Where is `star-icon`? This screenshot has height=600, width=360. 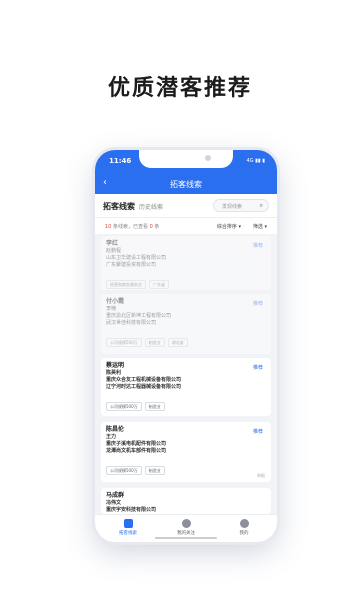 star-icon is located at coordinates (186, 523).